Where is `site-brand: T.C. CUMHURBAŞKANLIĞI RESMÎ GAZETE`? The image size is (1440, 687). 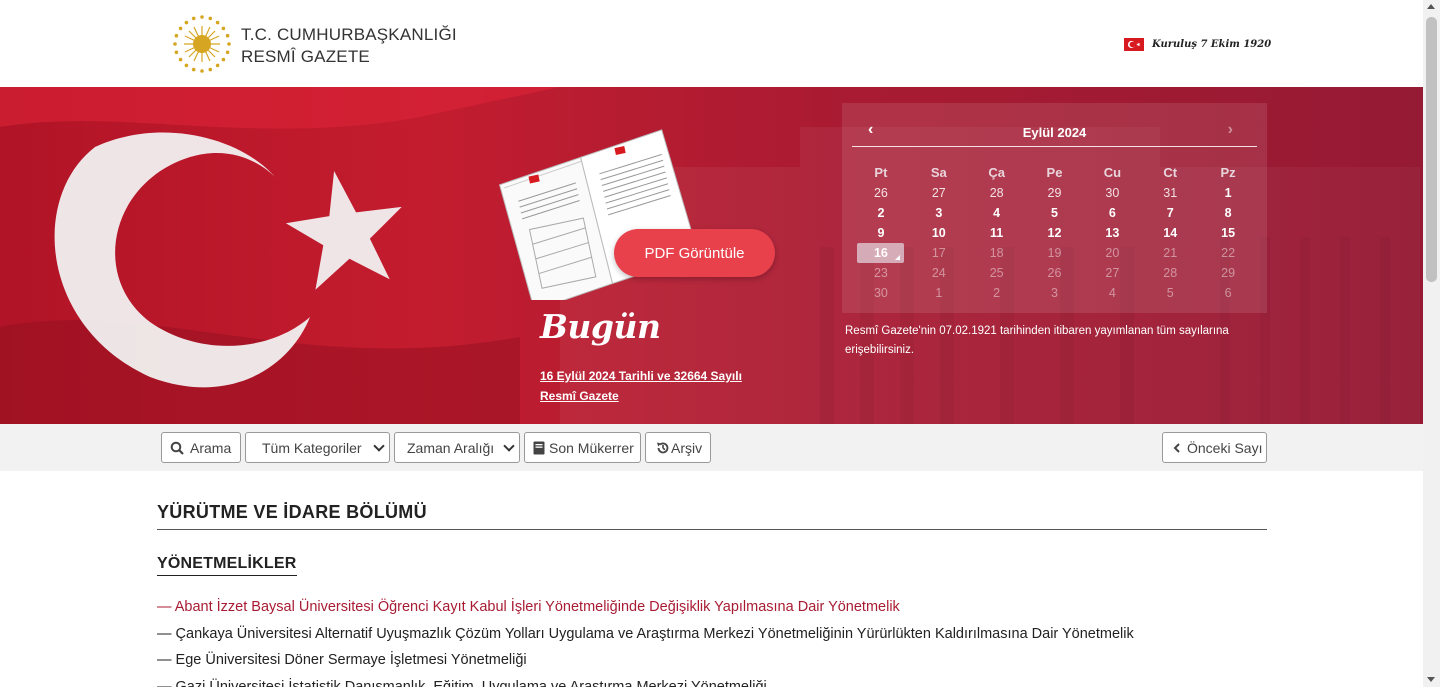
site-brand: T.C. CUMHURBAŞKANLIĞI RESMÎ GAZETE is located at coordinates (349, 46).